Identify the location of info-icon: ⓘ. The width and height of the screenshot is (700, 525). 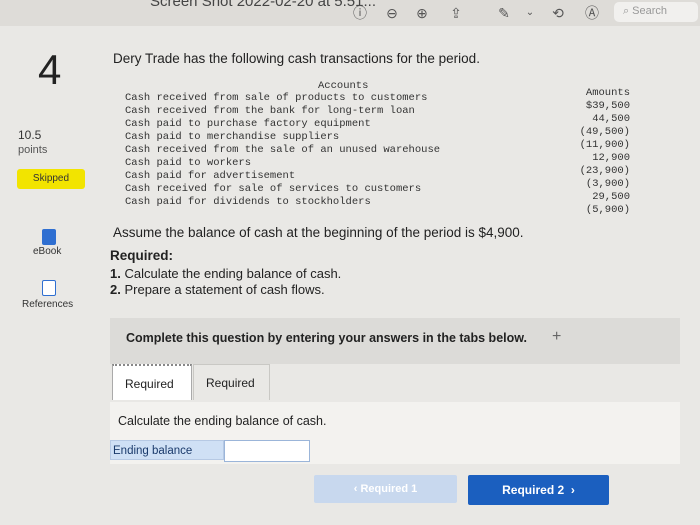
(360, 13).